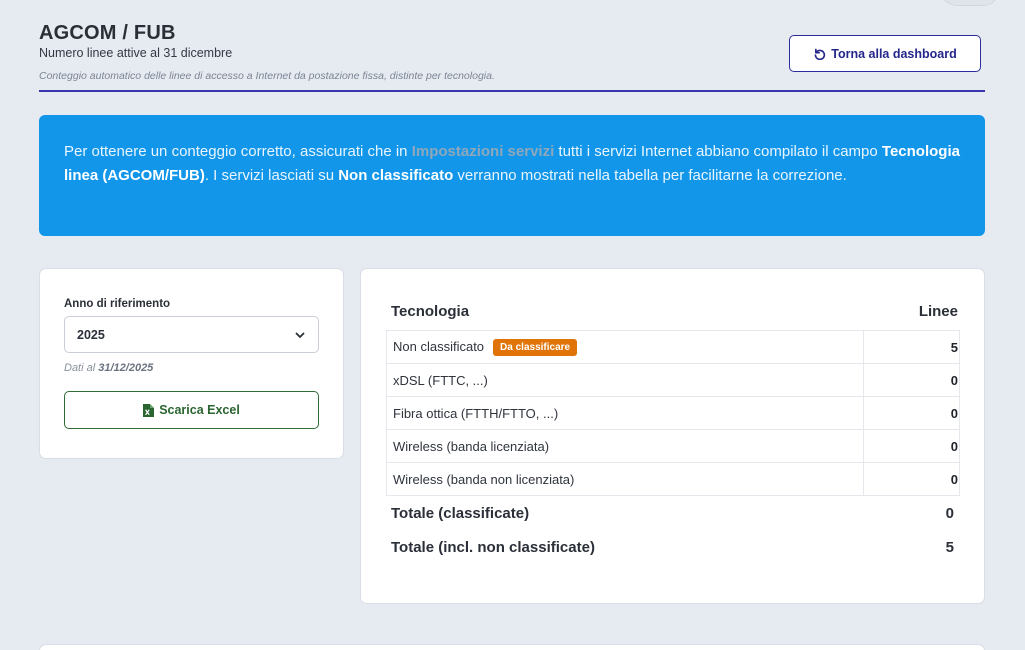 Image resolution: width=1025 pixels, height=650 pixels. I want to click on row-technology: Non classificato Da classificare, so click(625, 347).